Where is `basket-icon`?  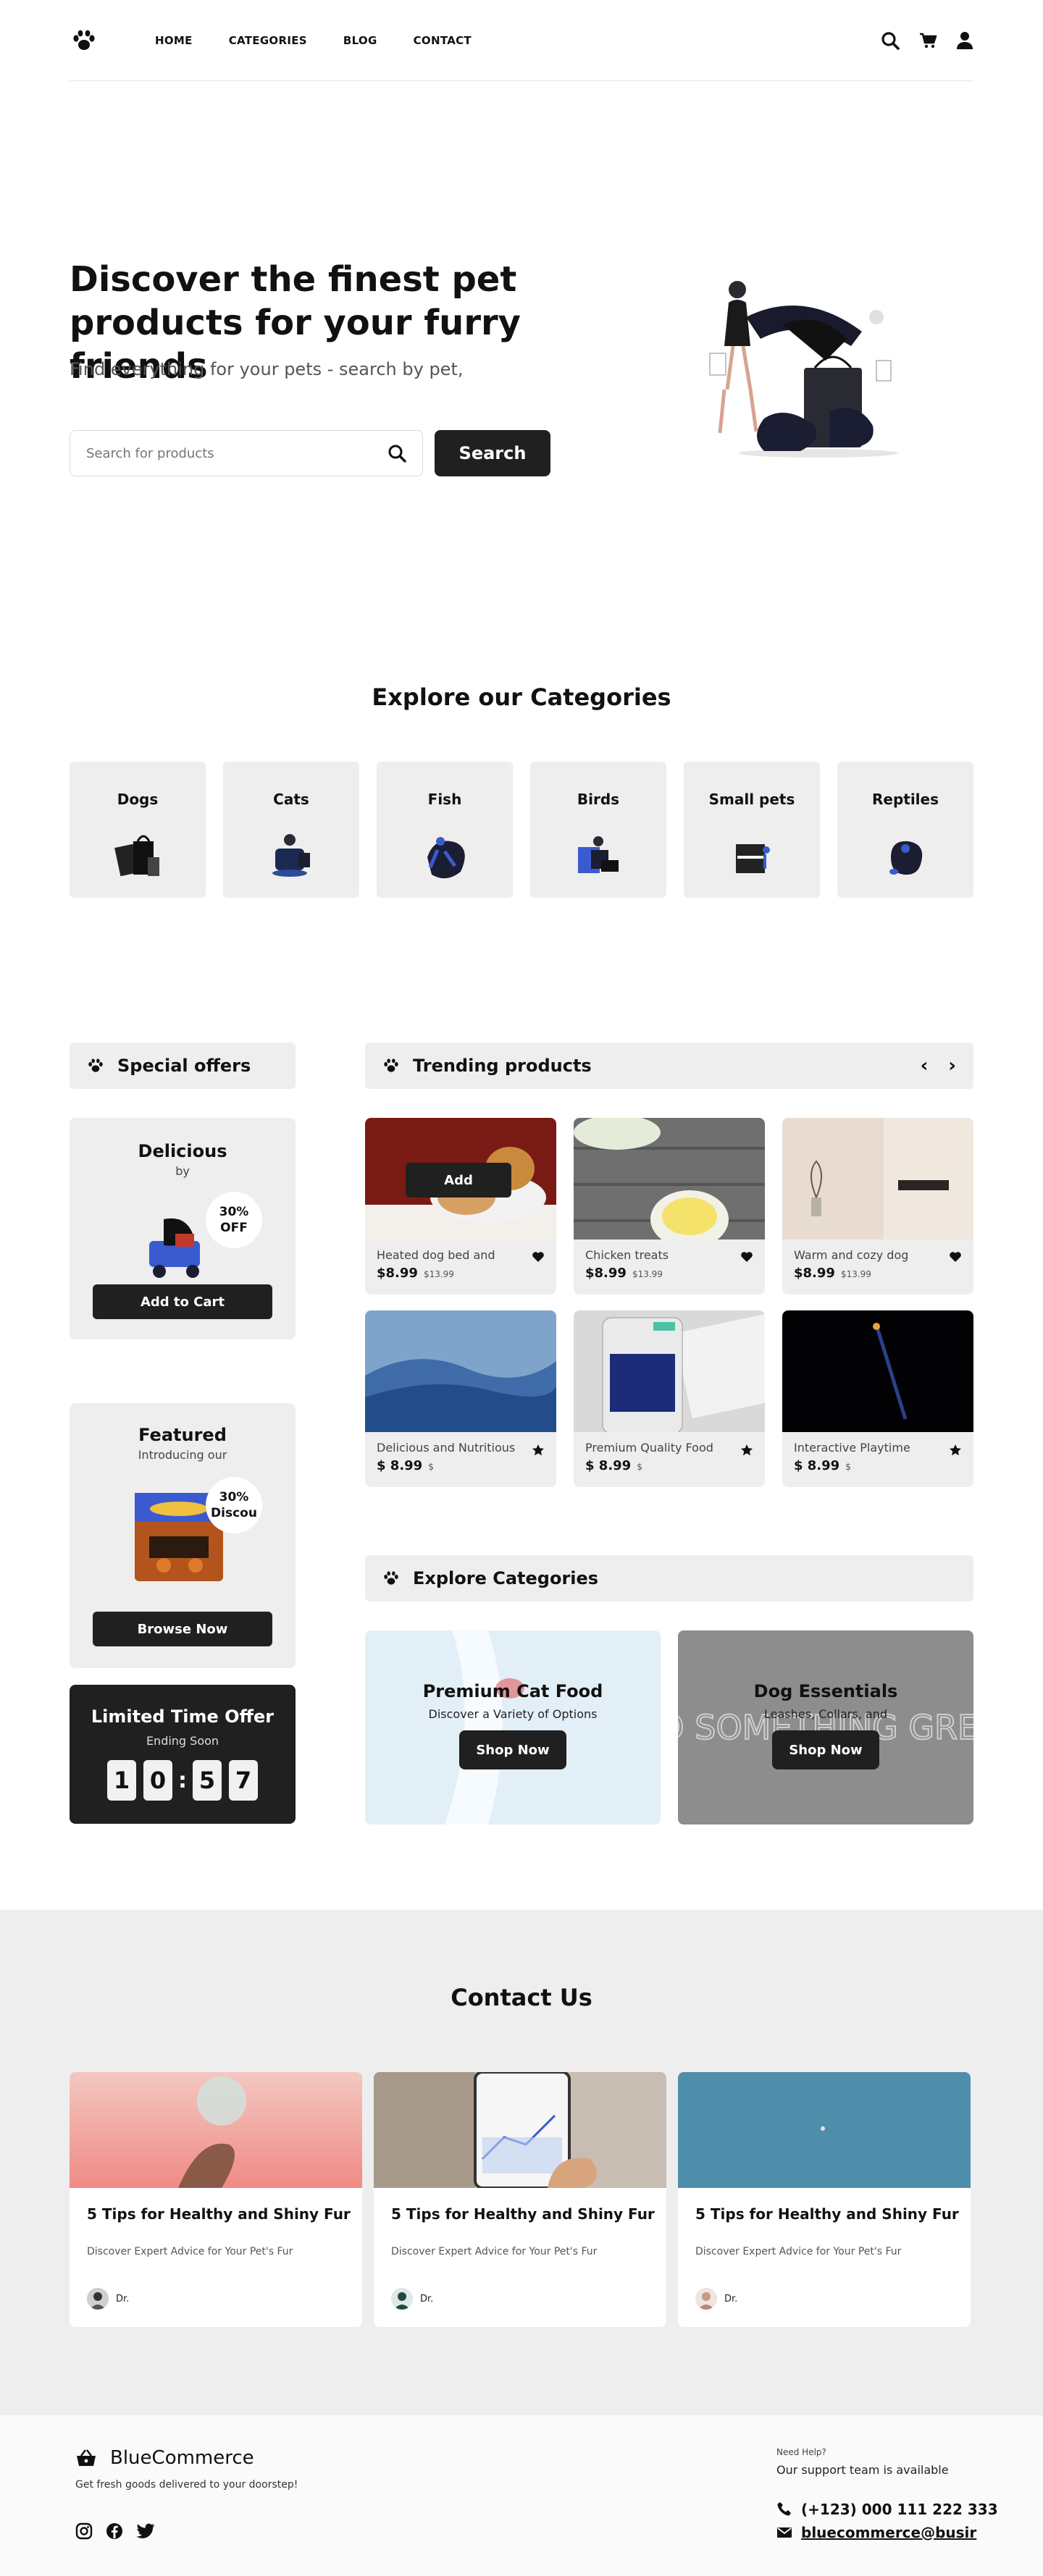
basket-icon is located at coordinates (86, 2457).